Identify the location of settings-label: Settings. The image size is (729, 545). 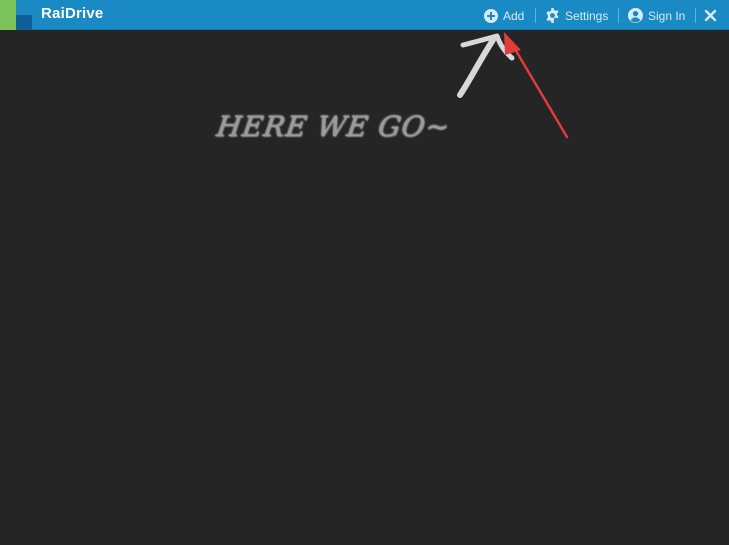
(587, 15).